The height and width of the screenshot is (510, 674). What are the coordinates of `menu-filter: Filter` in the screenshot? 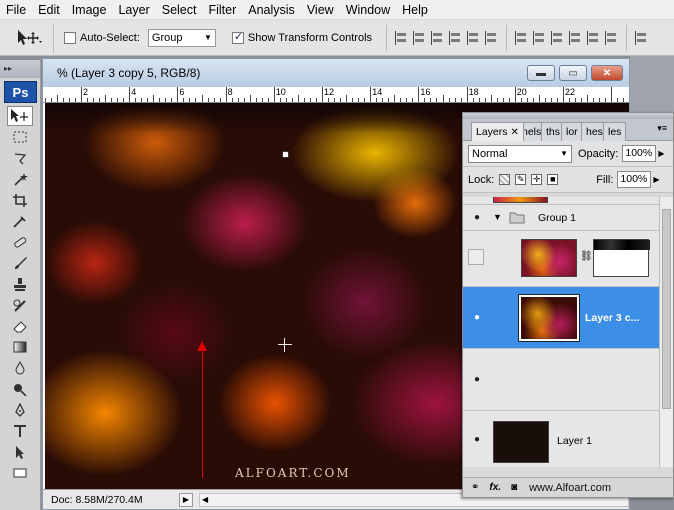 It's located at (222, 10).